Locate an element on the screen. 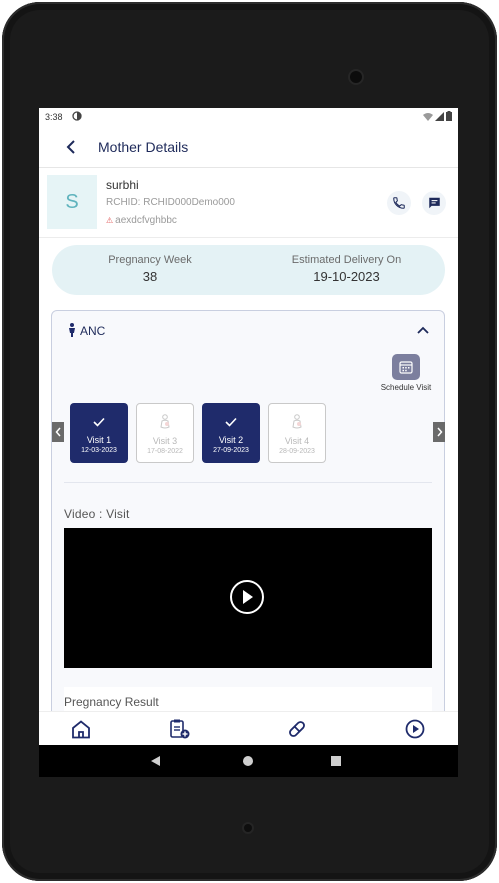  system-nav-bar is located at coordinates (248, 761).